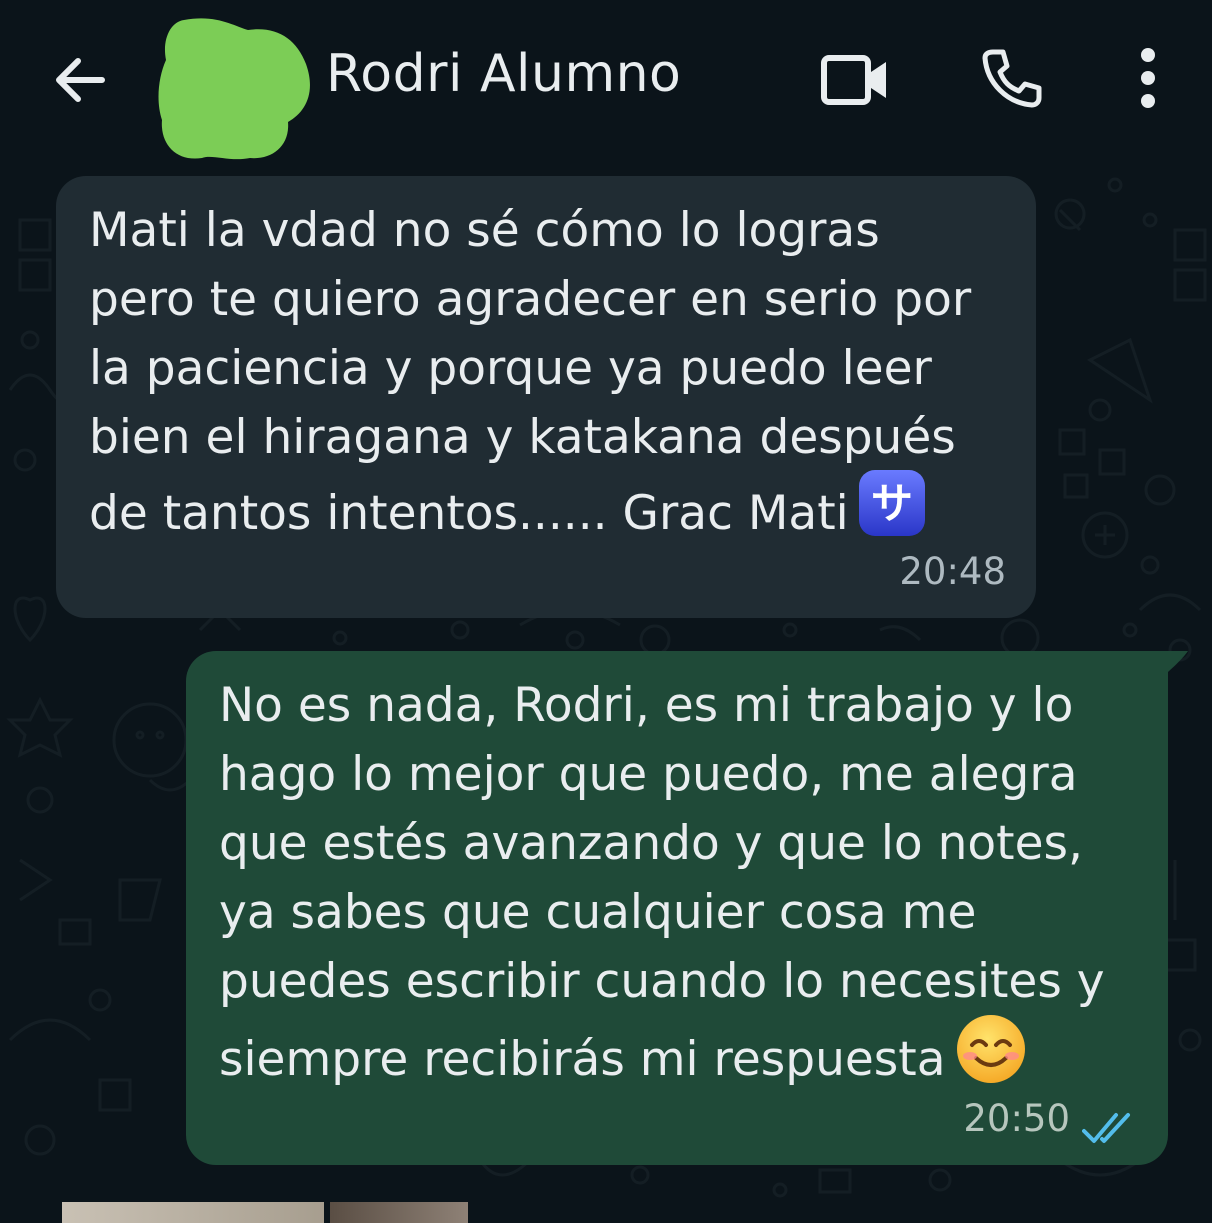  I want to click on arrow-left-icon, so click(80, 80).